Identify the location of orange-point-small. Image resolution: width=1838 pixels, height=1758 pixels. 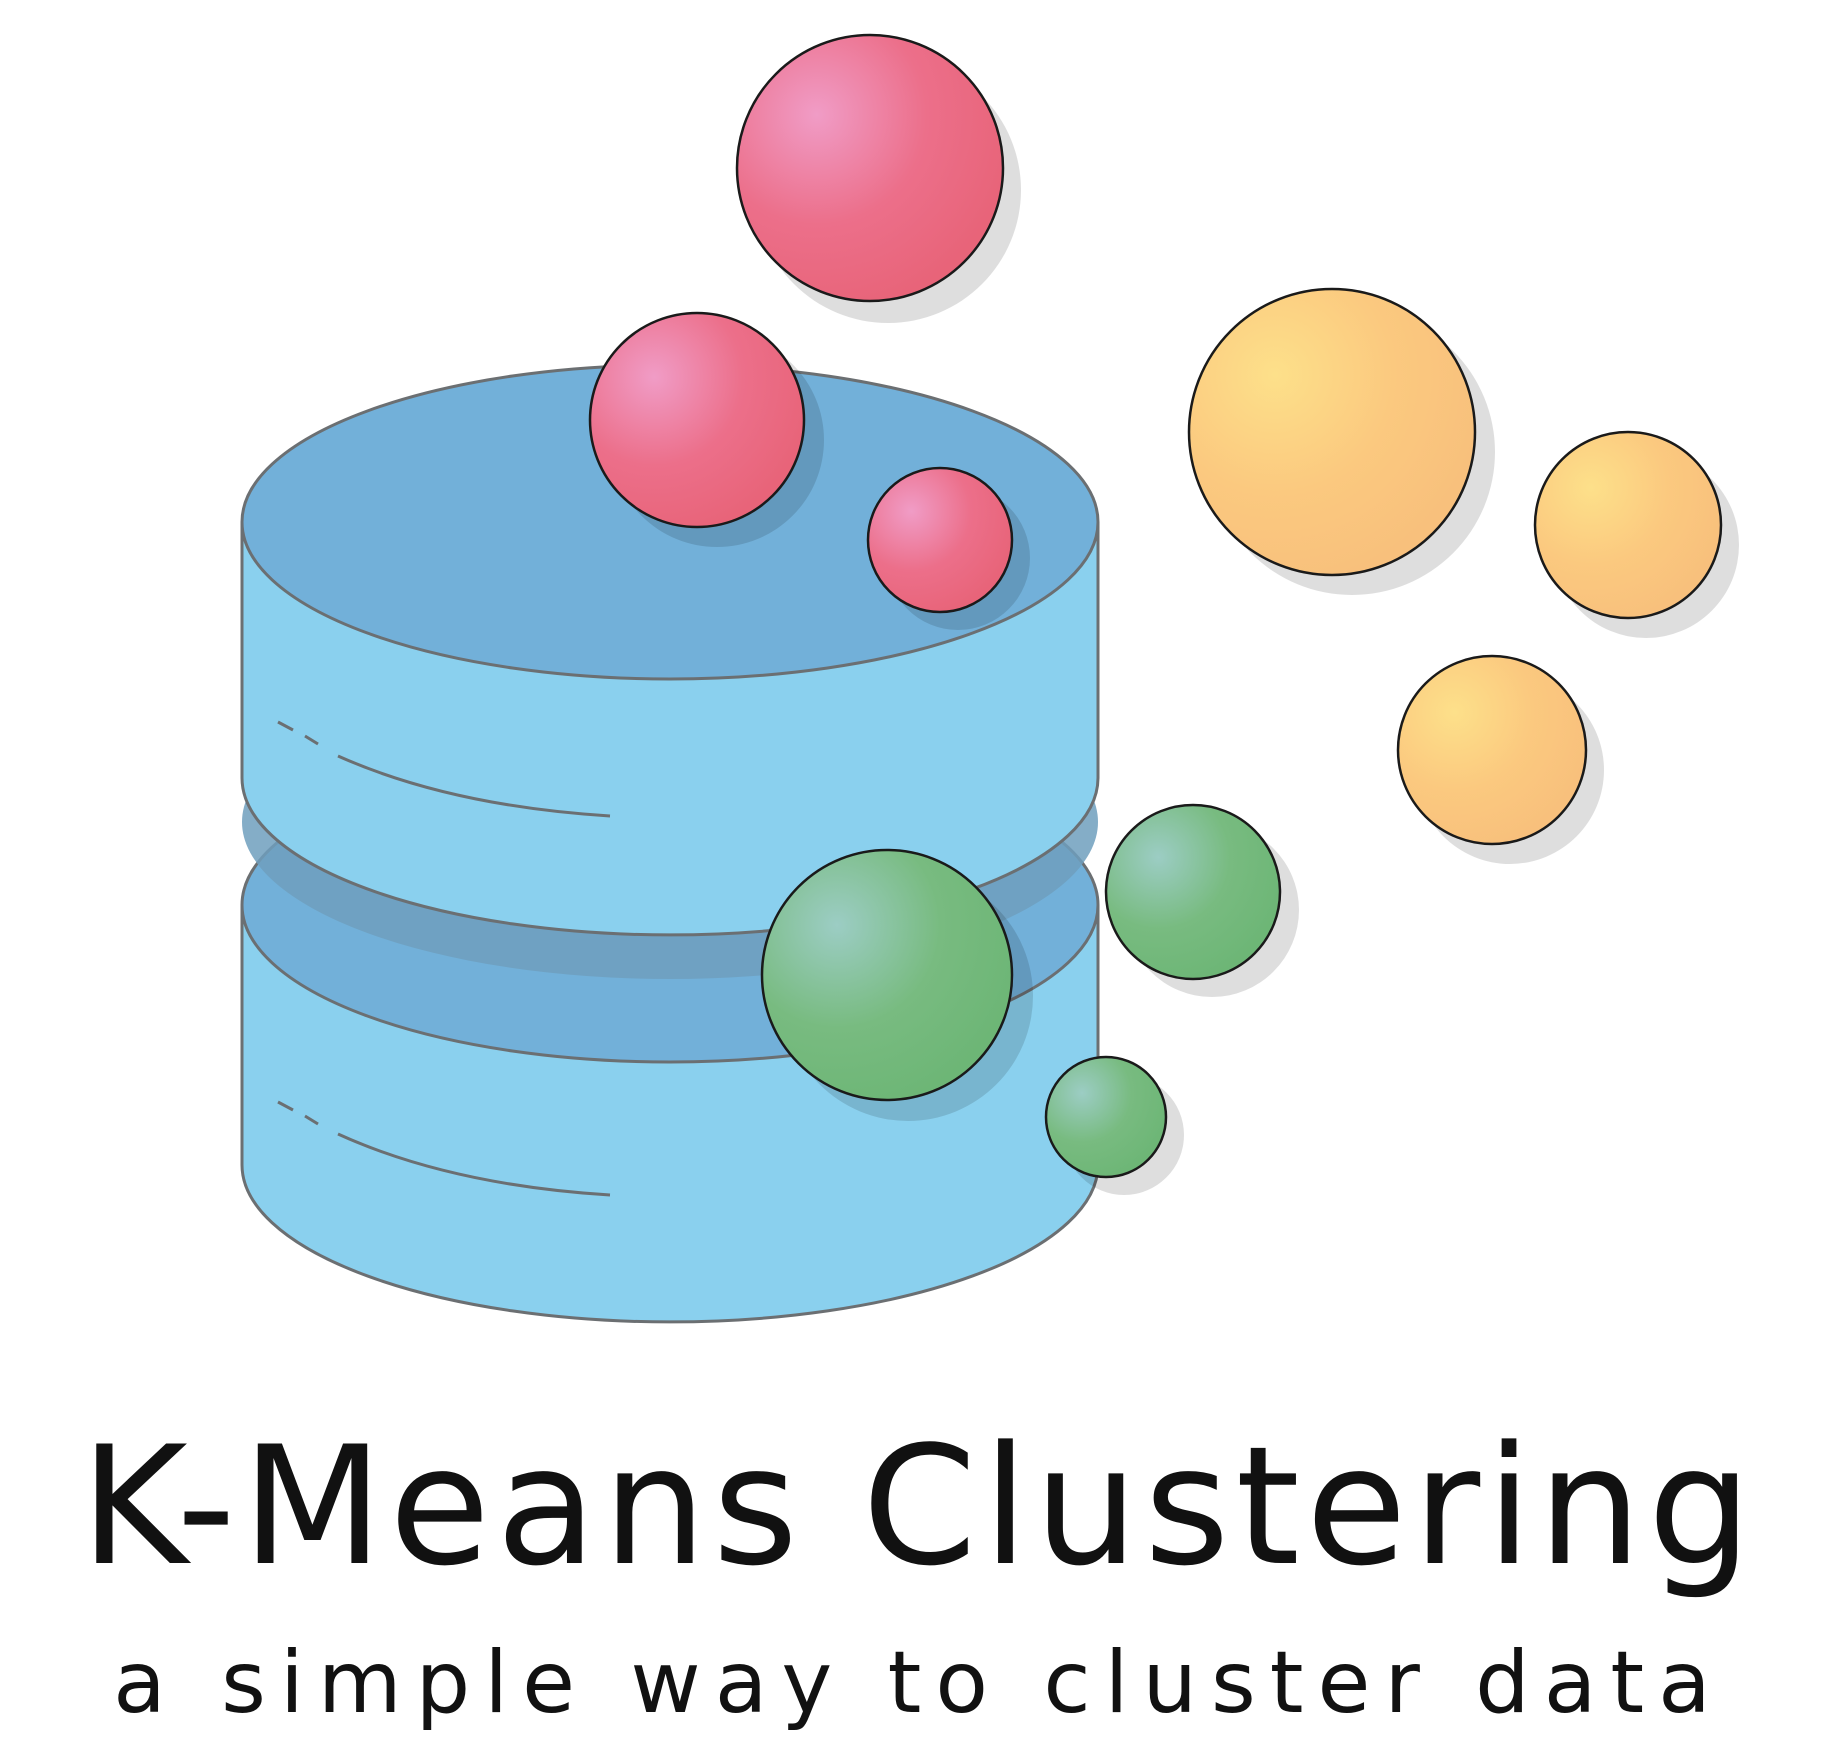
(1492, 750).